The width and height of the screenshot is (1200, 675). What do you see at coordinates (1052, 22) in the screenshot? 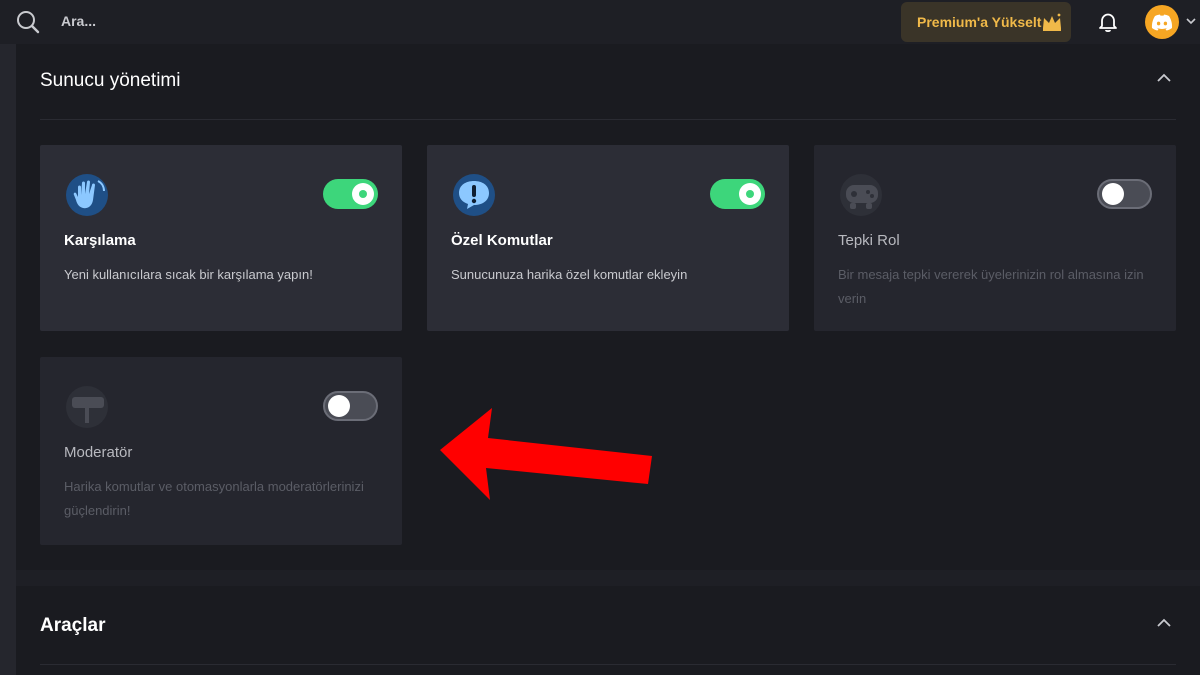
I see `crown-icon` at bounding box center [1052, 22].